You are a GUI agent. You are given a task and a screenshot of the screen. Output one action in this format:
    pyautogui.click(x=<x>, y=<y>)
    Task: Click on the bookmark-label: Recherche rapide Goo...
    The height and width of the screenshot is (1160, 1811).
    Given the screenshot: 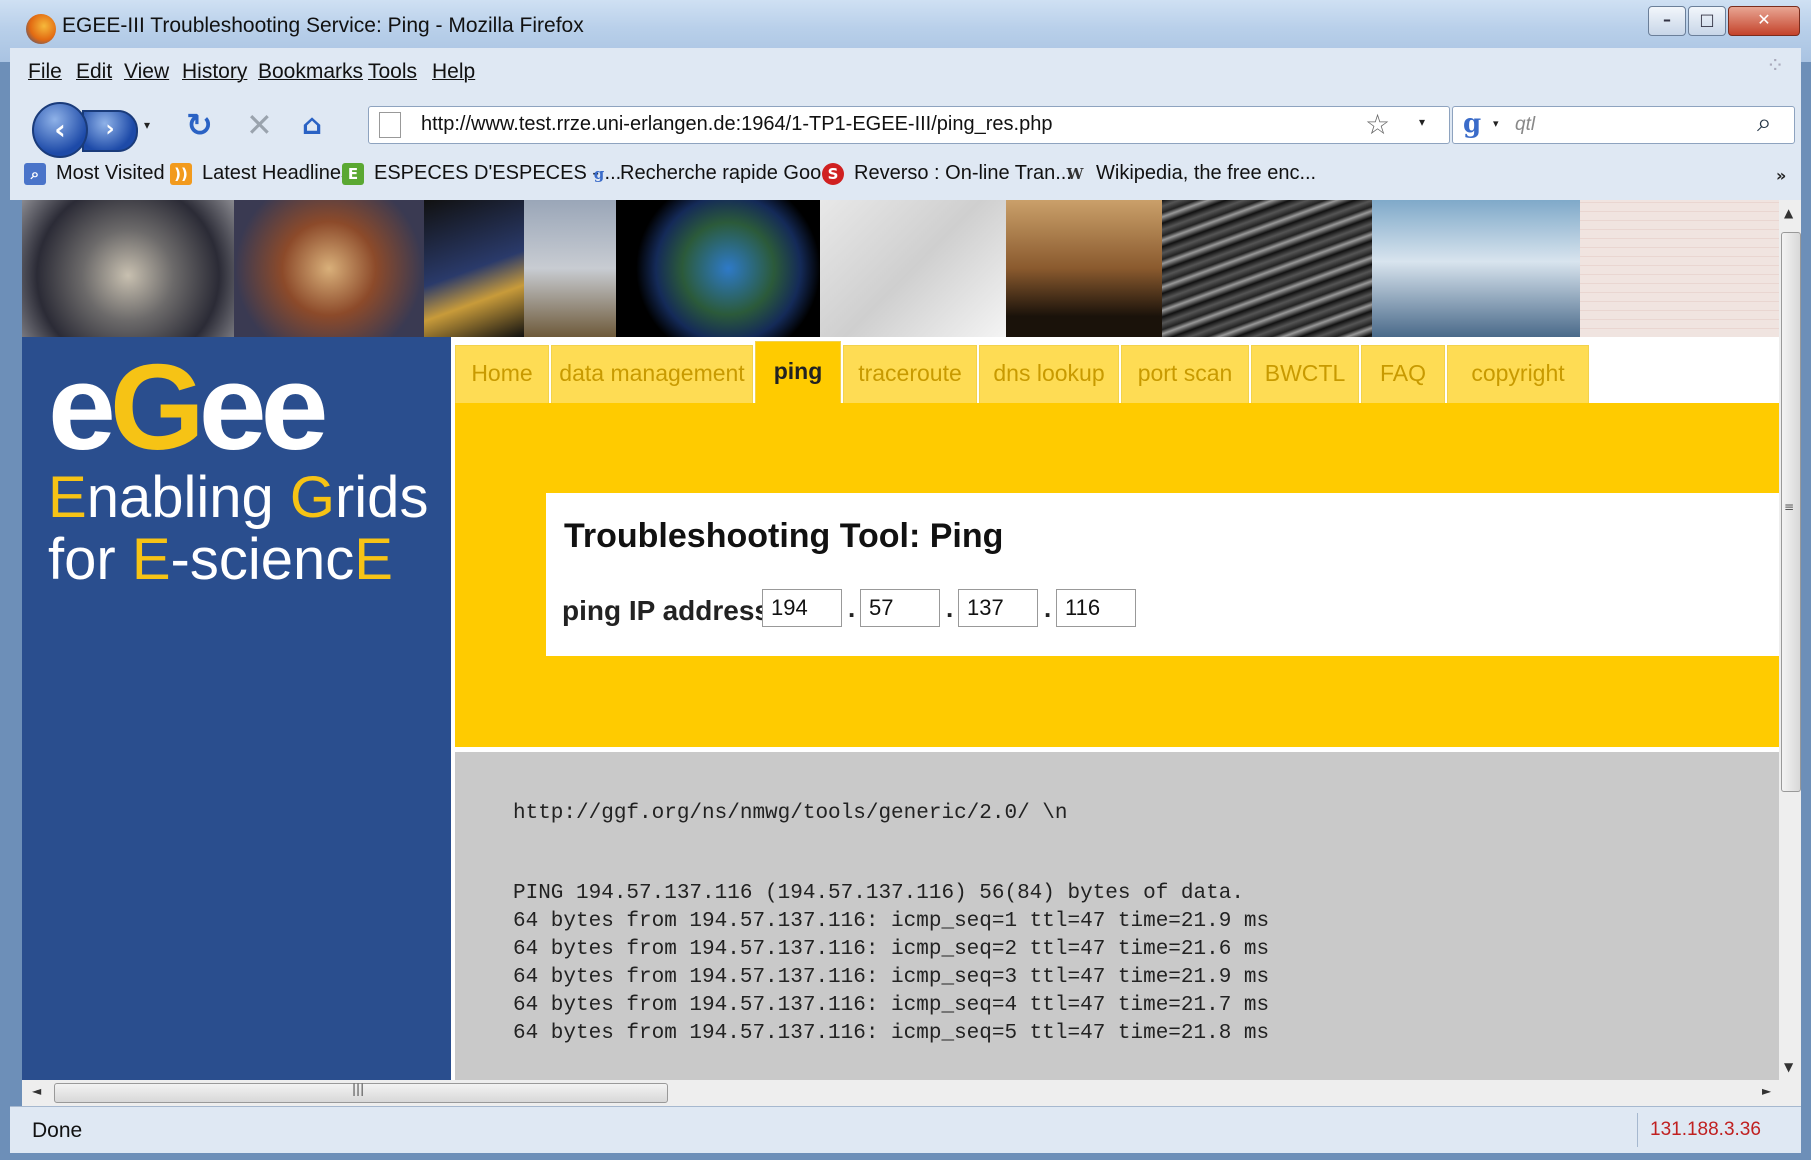 What is the action you would take?
    pyautogui.click(x=729, y=173)
    